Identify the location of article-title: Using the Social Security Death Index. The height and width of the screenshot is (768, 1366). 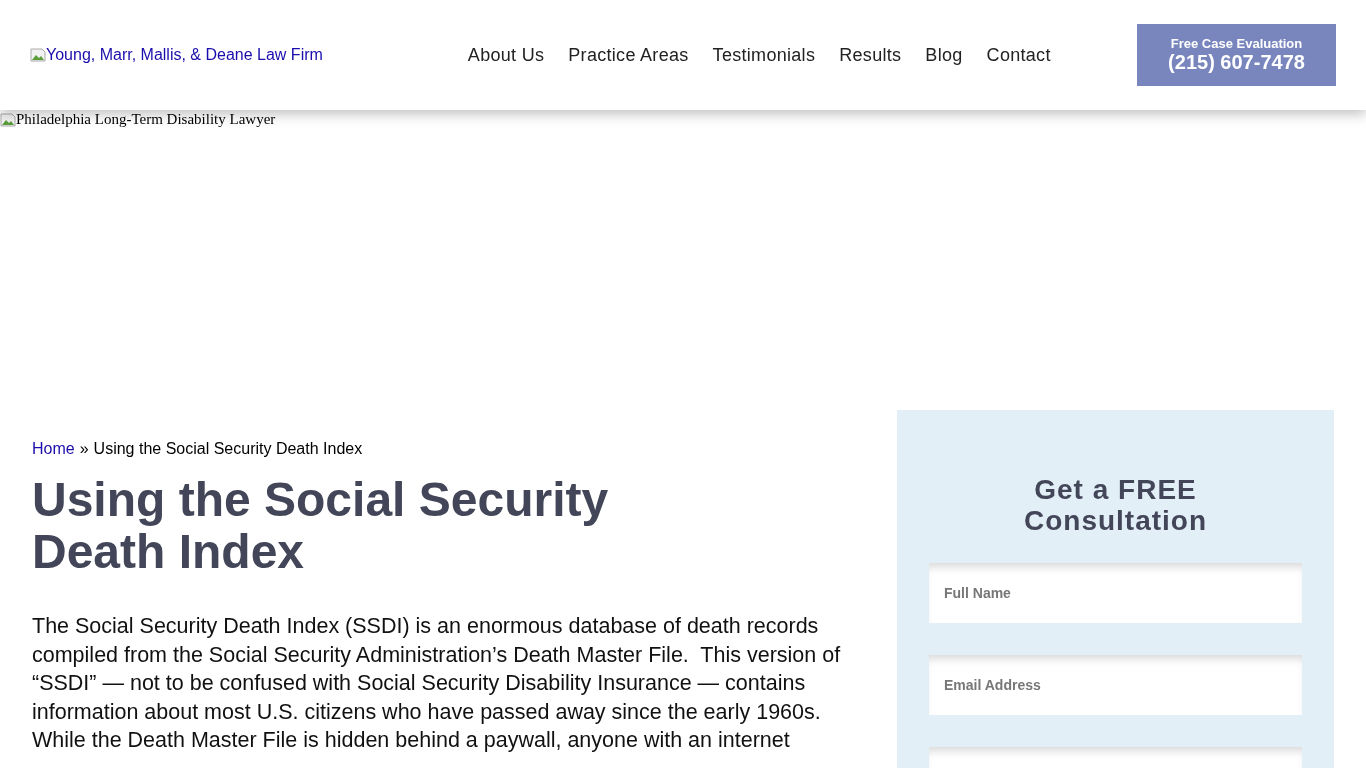
(321, 526).